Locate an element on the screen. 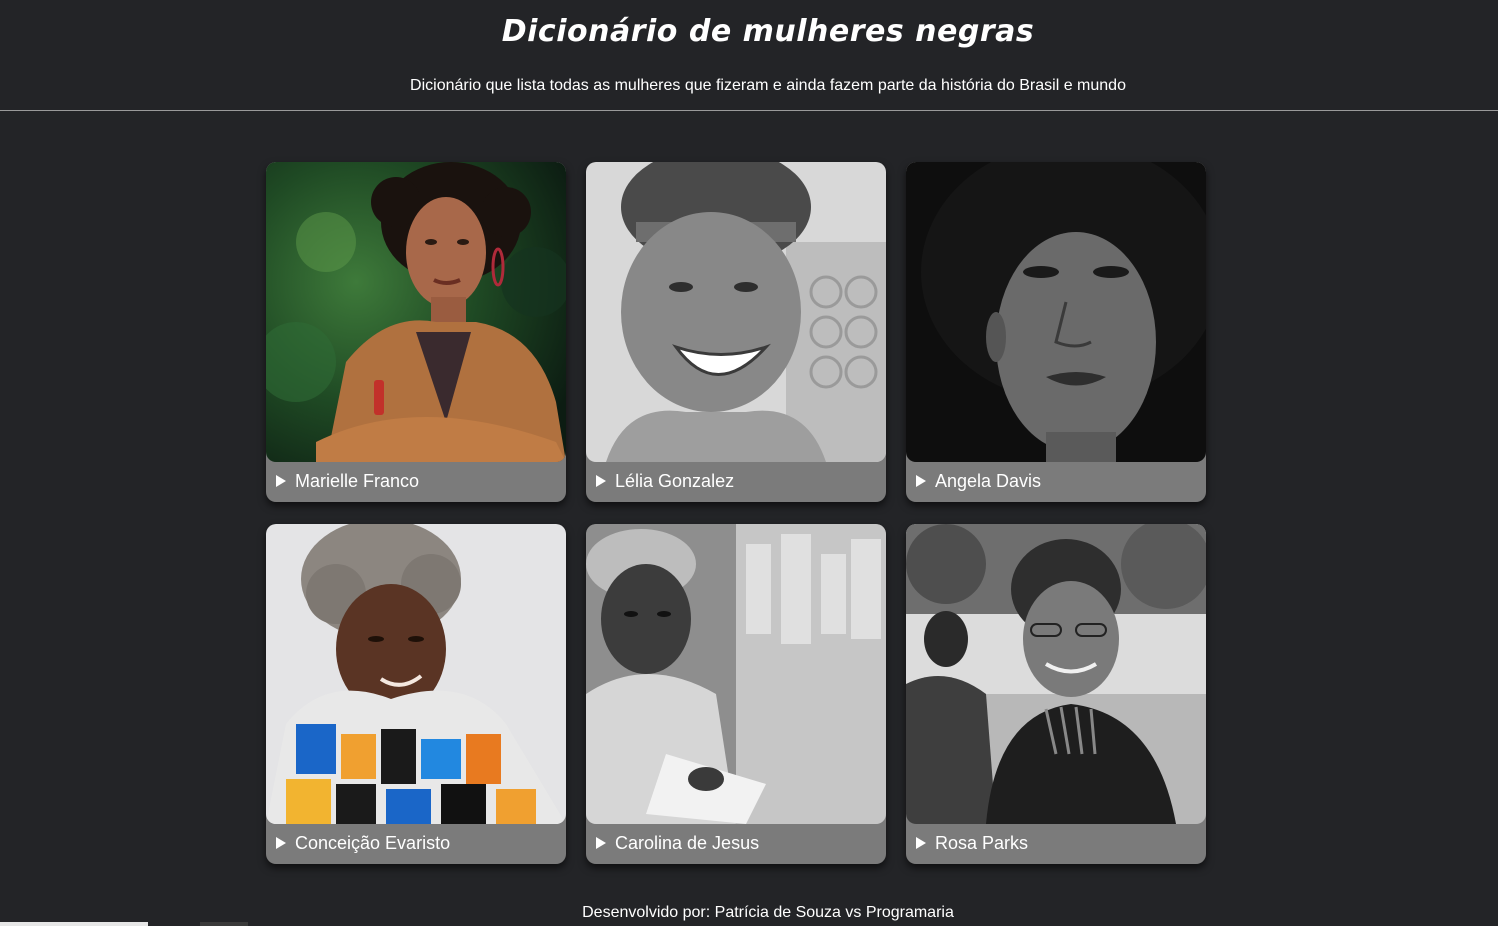 The height and width of the screenshot is (926, 1498). card-name-label: Conceição Evaristo is located at coordinates (363, 843).